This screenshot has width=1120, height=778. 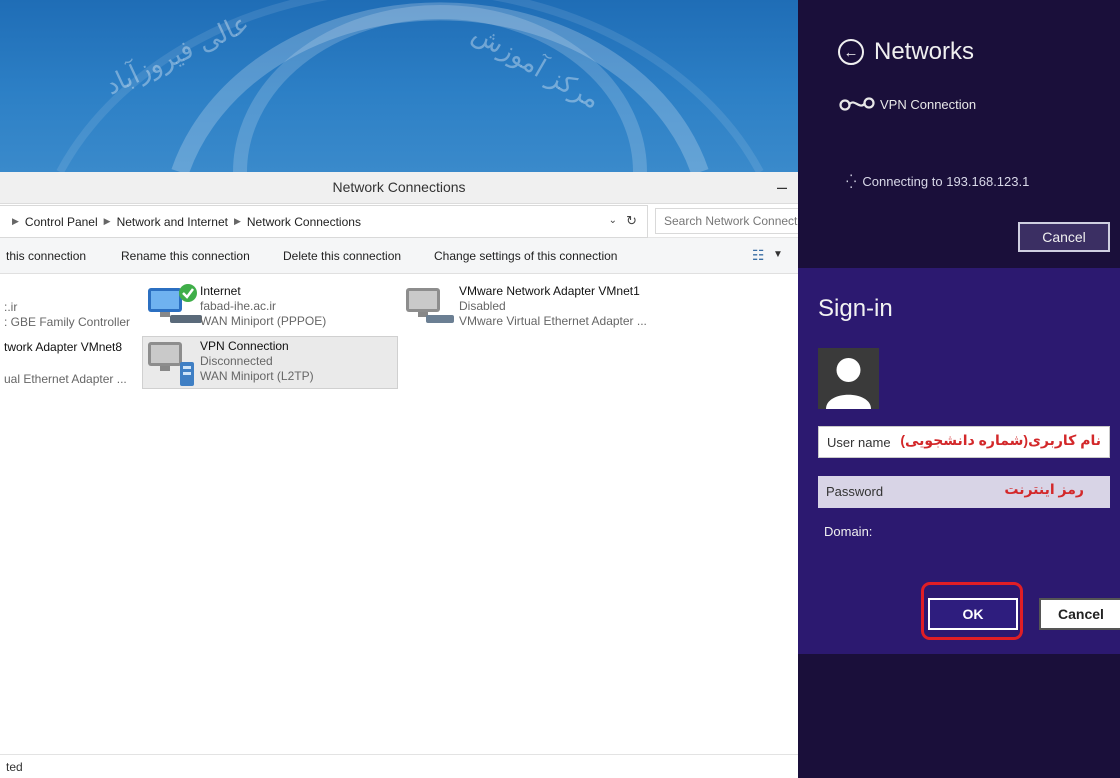 What do you see at coordinates (851, 52) in the screenshot?
I see `back-arrow-icon: ←` at bounding box center [851, 52].